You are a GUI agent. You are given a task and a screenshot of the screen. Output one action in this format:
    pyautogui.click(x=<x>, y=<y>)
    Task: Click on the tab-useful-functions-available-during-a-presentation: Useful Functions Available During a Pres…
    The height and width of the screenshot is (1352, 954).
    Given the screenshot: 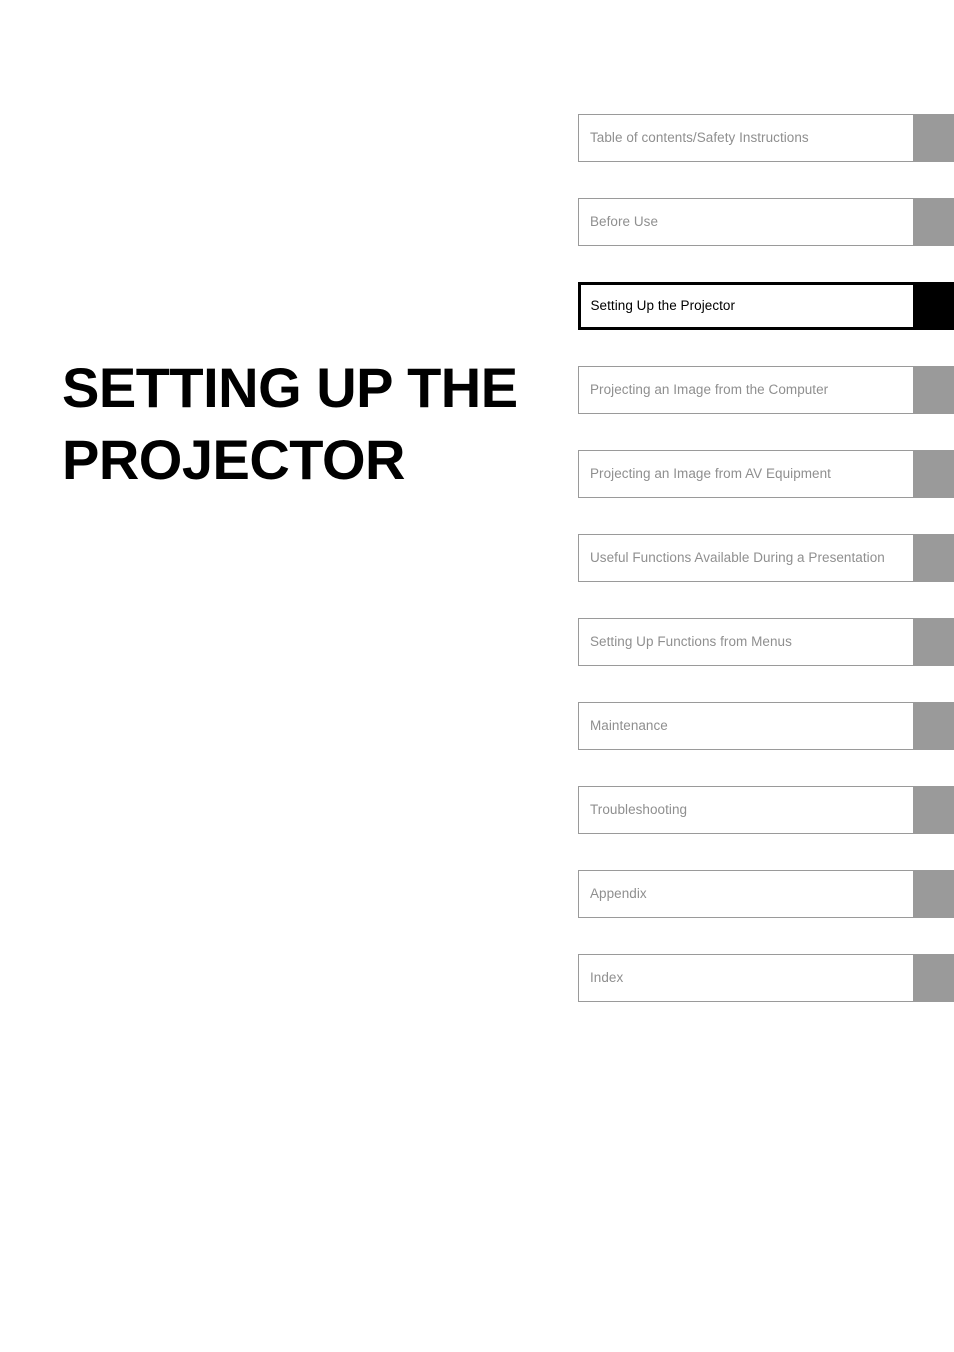 What is the action you would take?
    pyautogui.click(x=766, y=558)
    